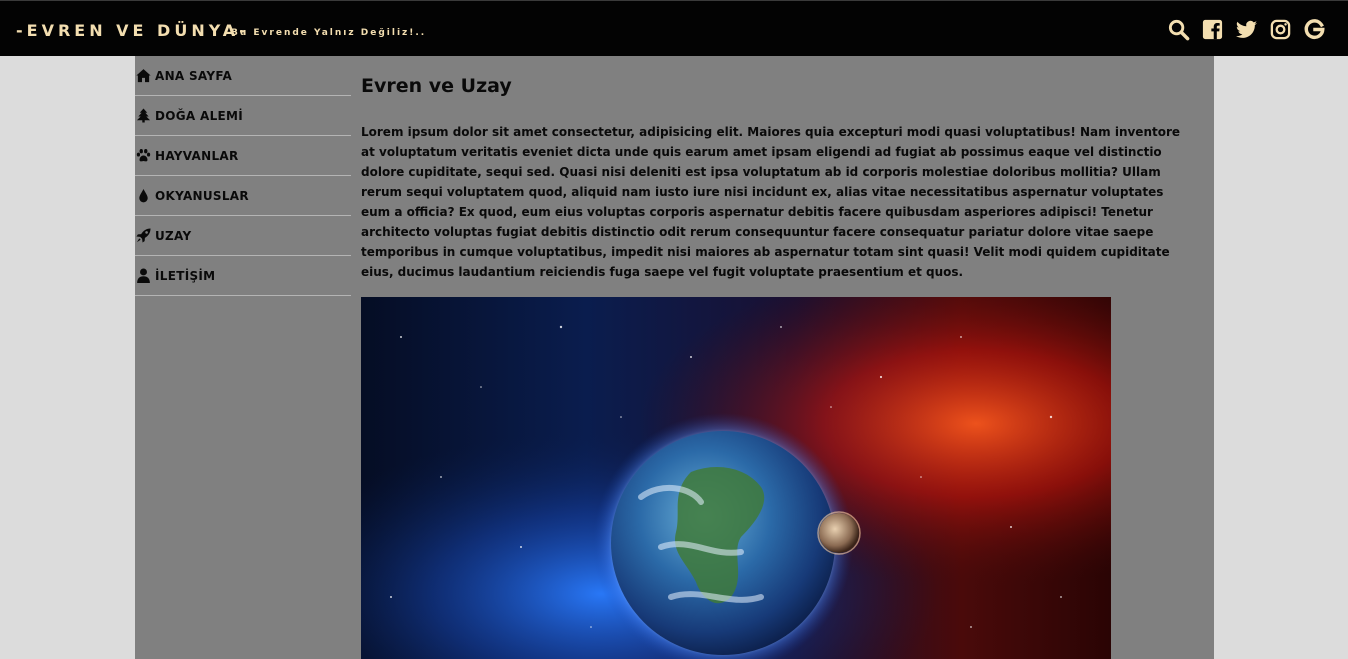 The image size is (1348, 659). Describe the element at coordinates (185, 275) in the screenshot. I see `sidebar-item-label: İLETİŞİM` at that location.